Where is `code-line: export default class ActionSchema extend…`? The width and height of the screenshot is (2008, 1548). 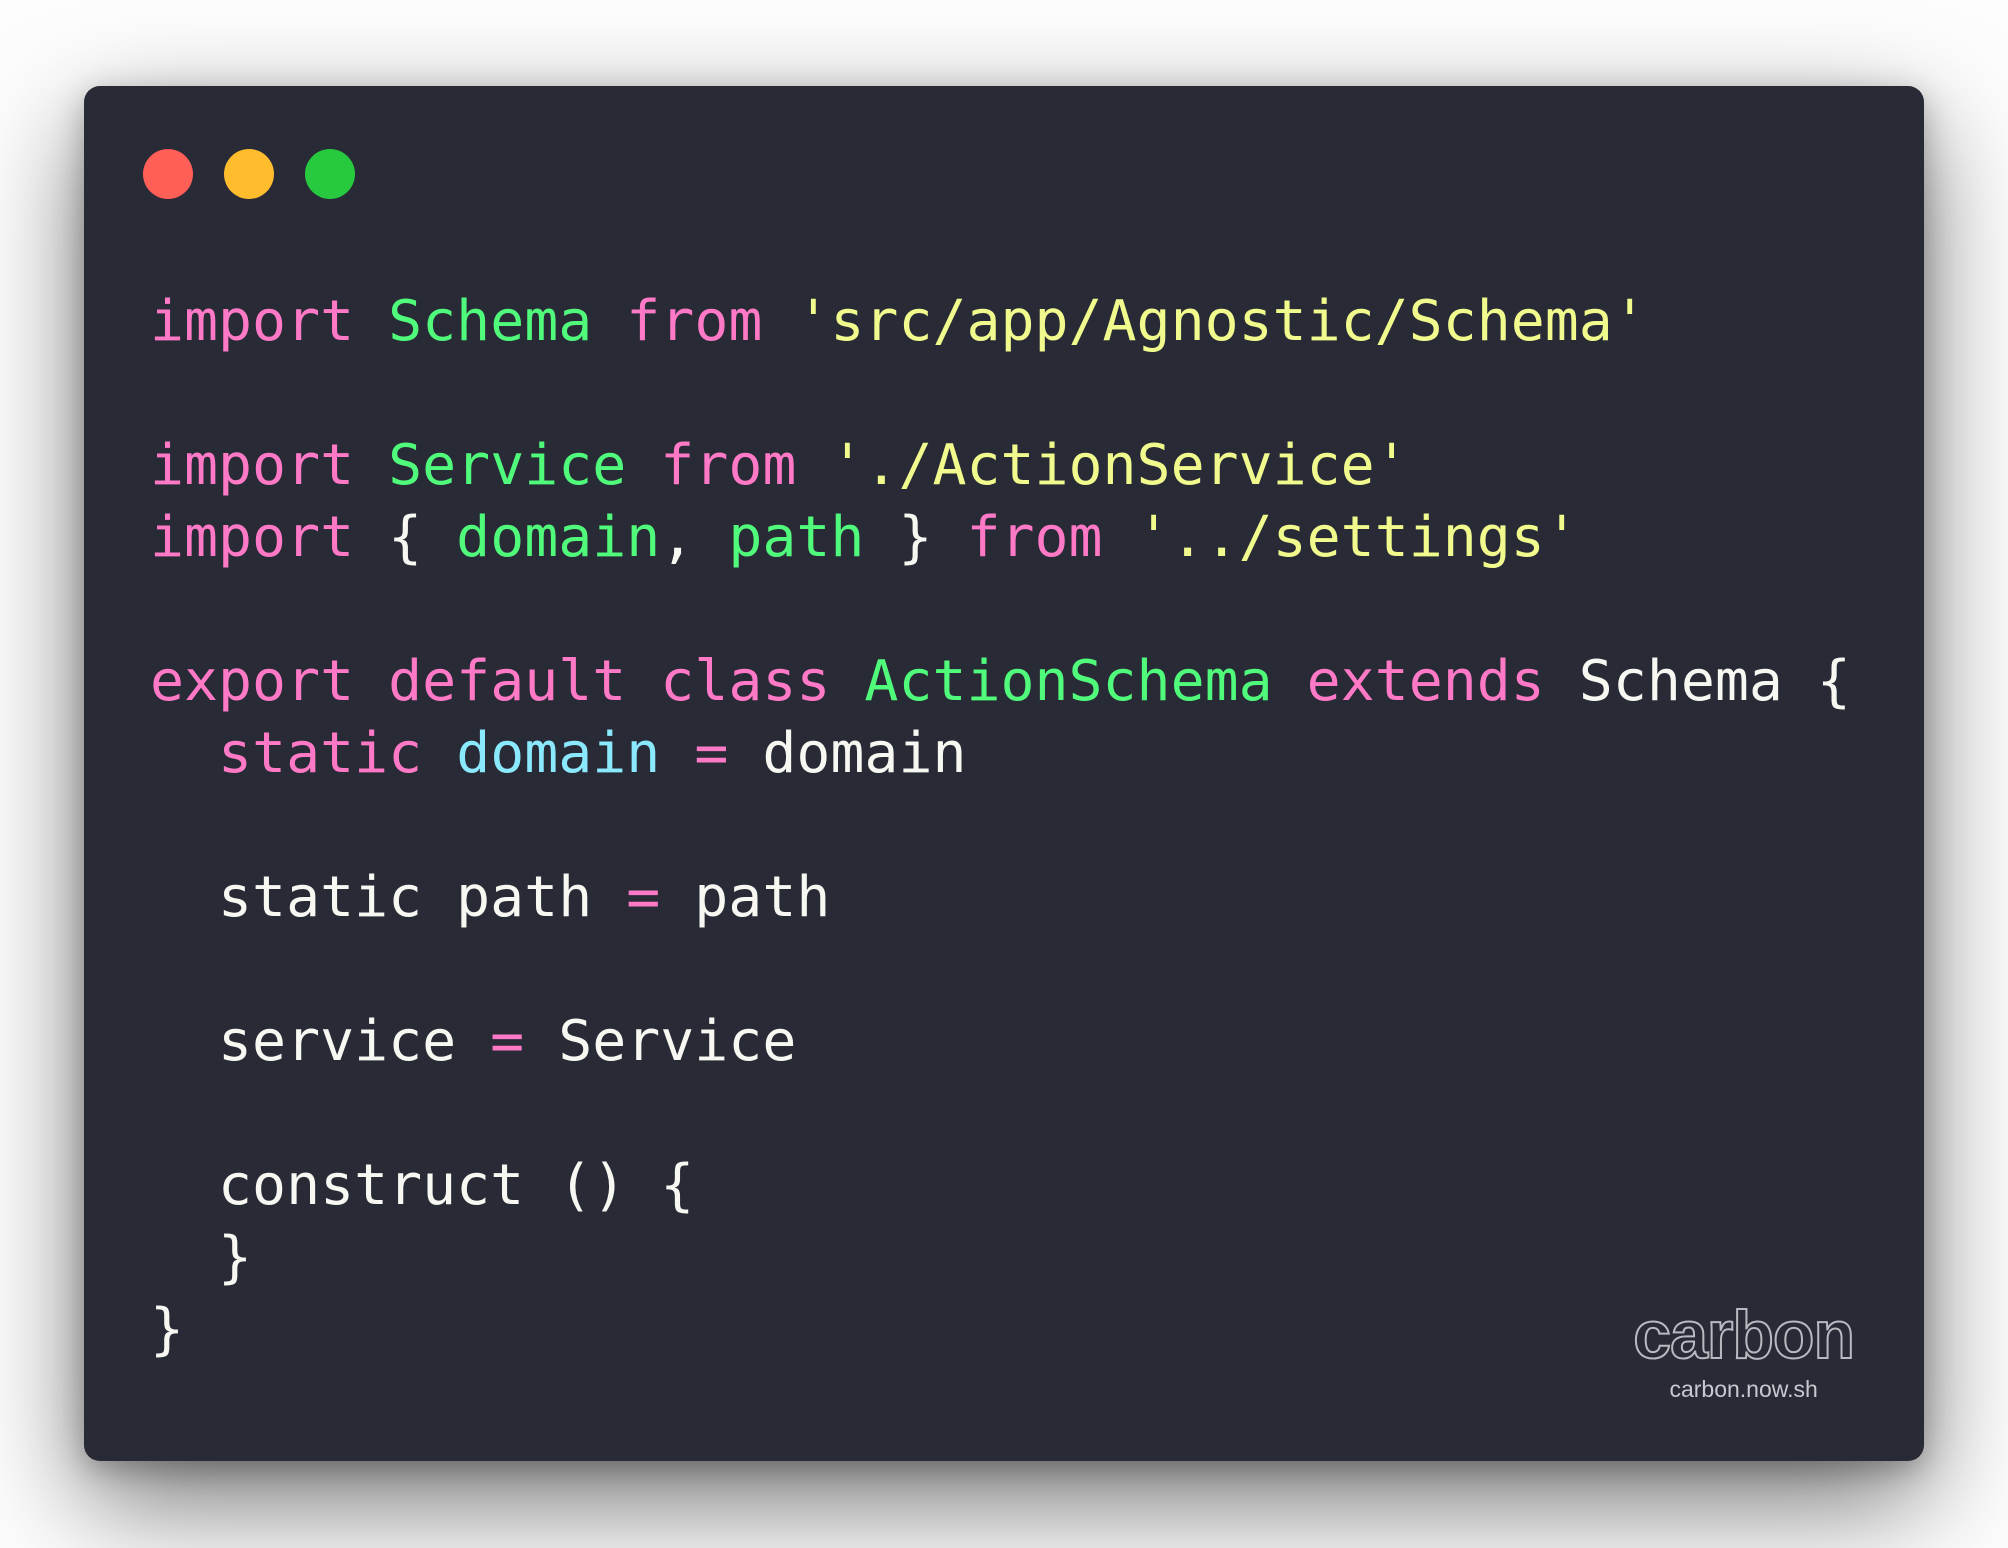 code-line: export default class ActionSchema extend… is located at coordinates (1000, 682).